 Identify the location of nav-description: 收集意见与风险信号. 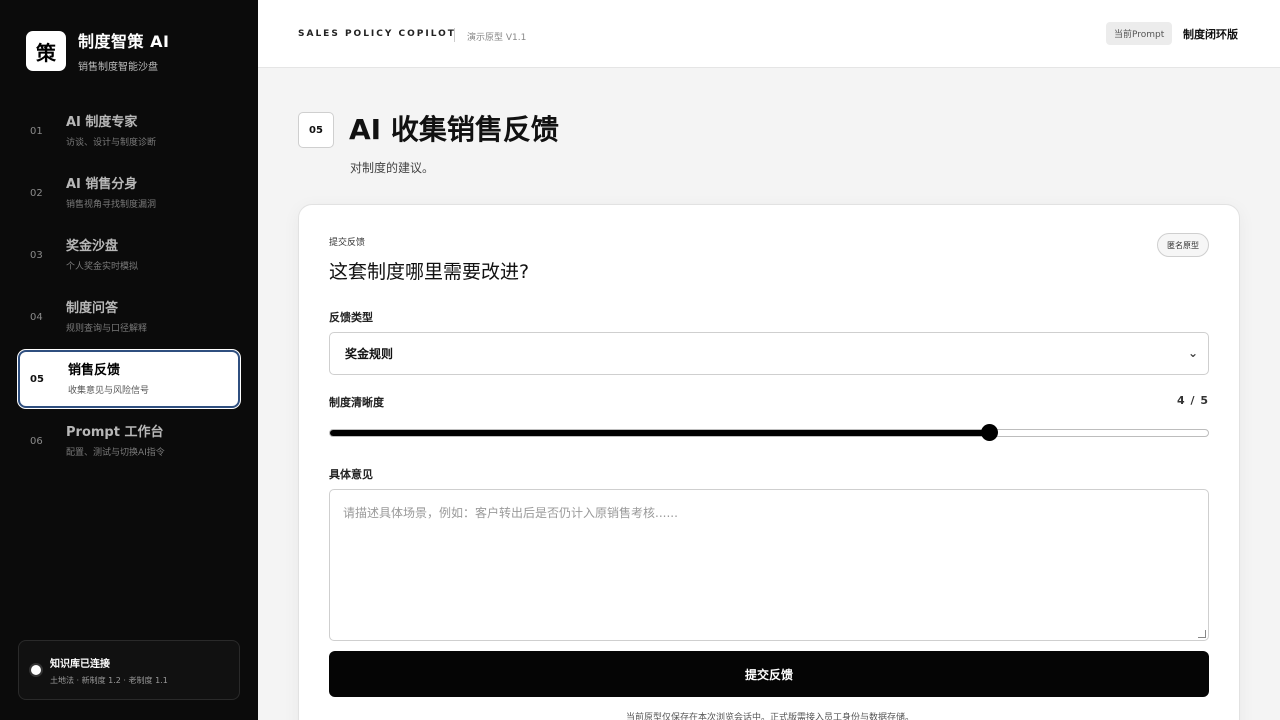
(109, 390).